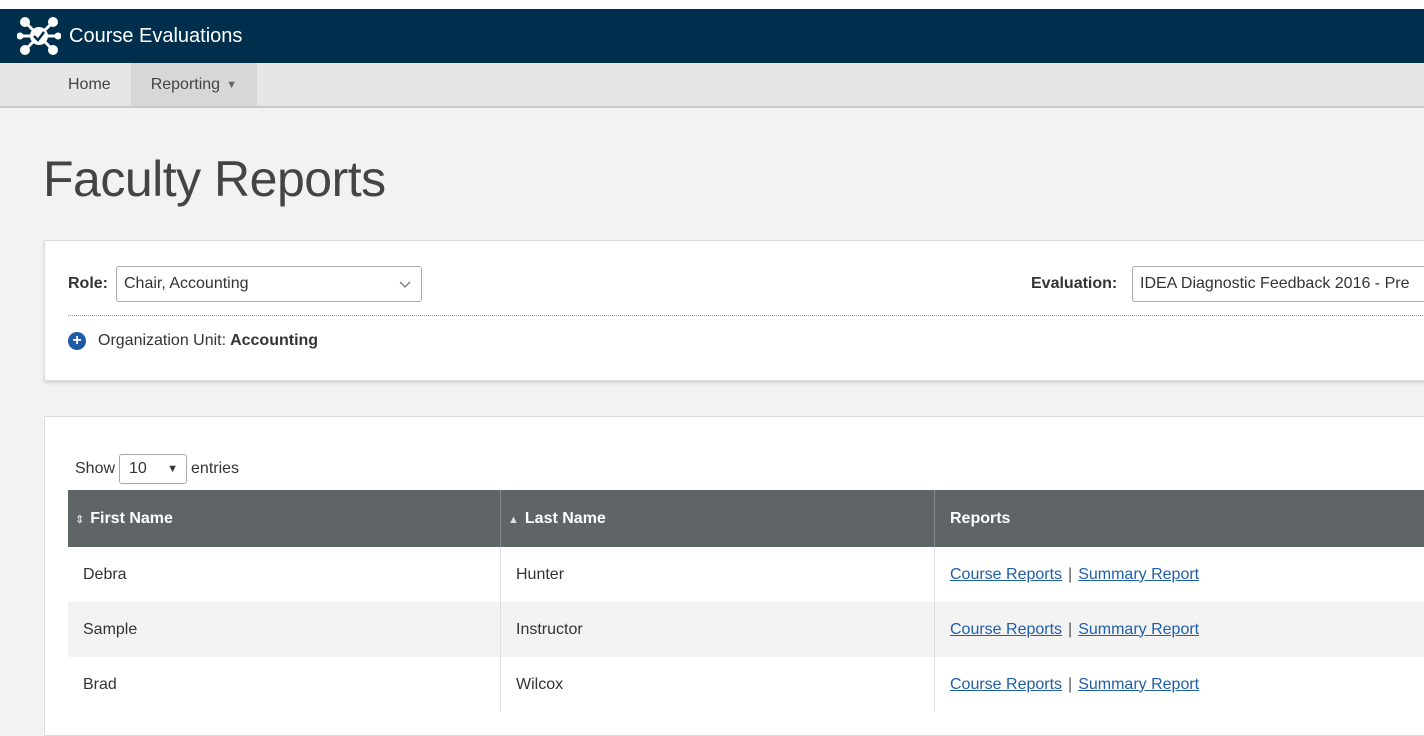 The image size is (1424, 736). Describe the element at coordinates (162, 341) in the screenshot. I see `org-unit-label: Organization Unit:` at that location.